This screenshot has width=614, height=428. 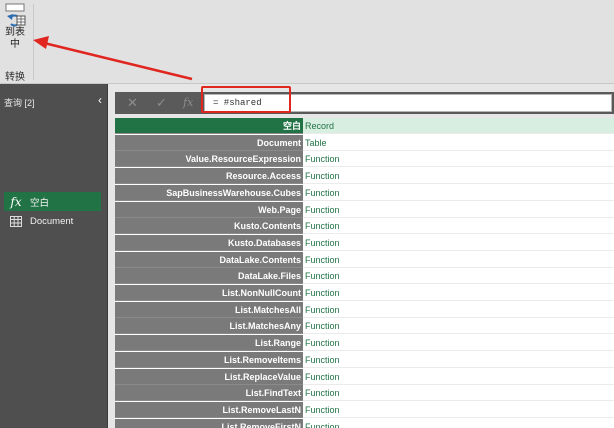 What do you see at coordinates (209, 142) in the screenshot?
I see `row-name-cell: Document` at bounding box center [209, 142].